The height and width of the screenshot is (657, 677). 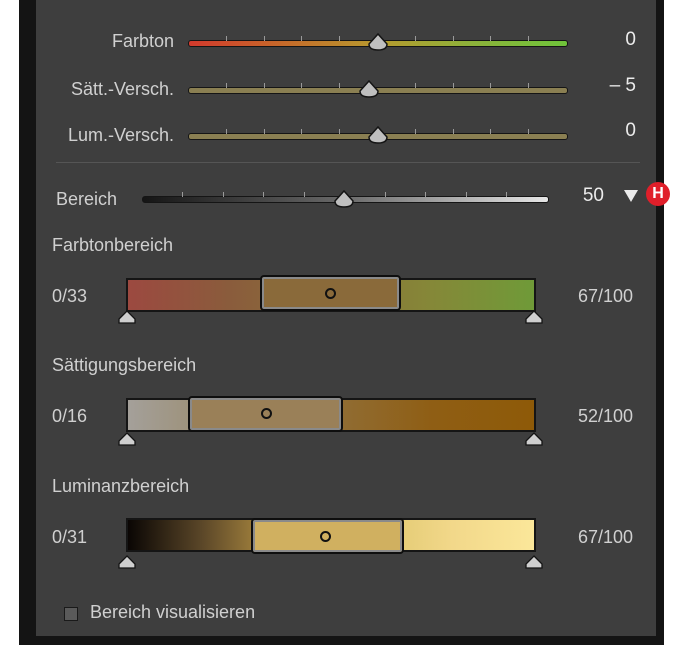 What do you see at coordinates (87, 199) in the screenshot?
I see `range-label: Bereich` at bounding box center [87, 199].